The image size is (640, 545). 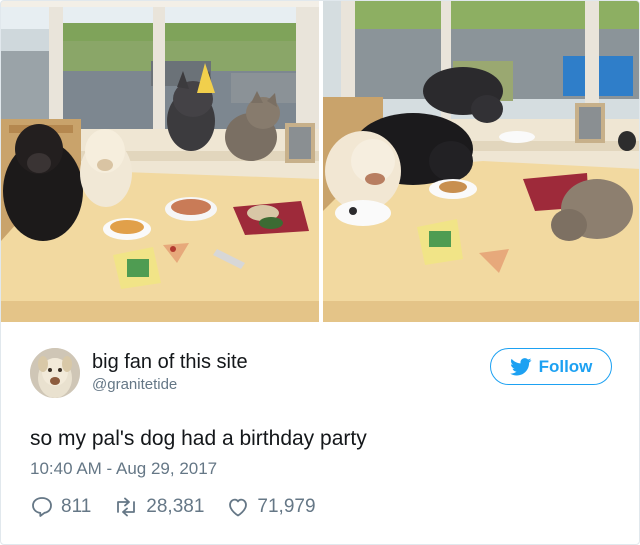 What do you see at coordinates (76, 506) in the screenshot?
I see `reply-count: 811` at bounding box center [76, 506].